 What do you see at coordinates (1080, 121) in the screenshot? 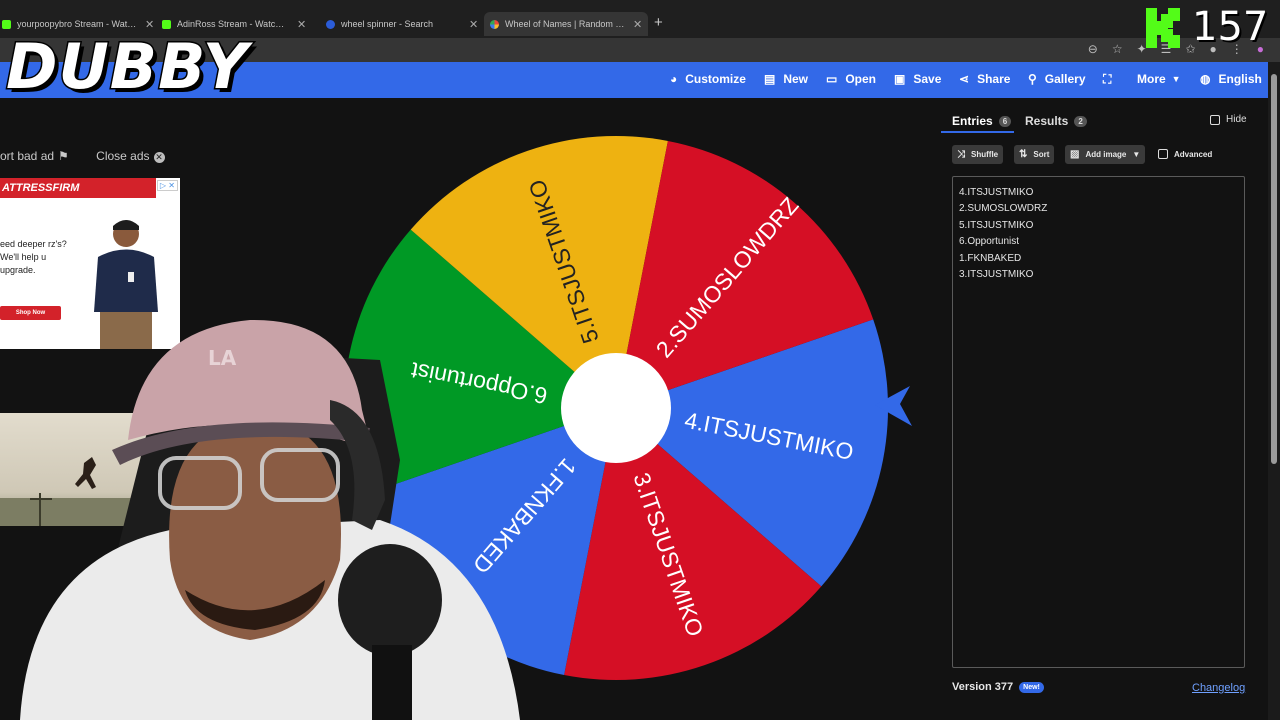
I see `results-count-badge: 2` at bounding box center [1080, 121].